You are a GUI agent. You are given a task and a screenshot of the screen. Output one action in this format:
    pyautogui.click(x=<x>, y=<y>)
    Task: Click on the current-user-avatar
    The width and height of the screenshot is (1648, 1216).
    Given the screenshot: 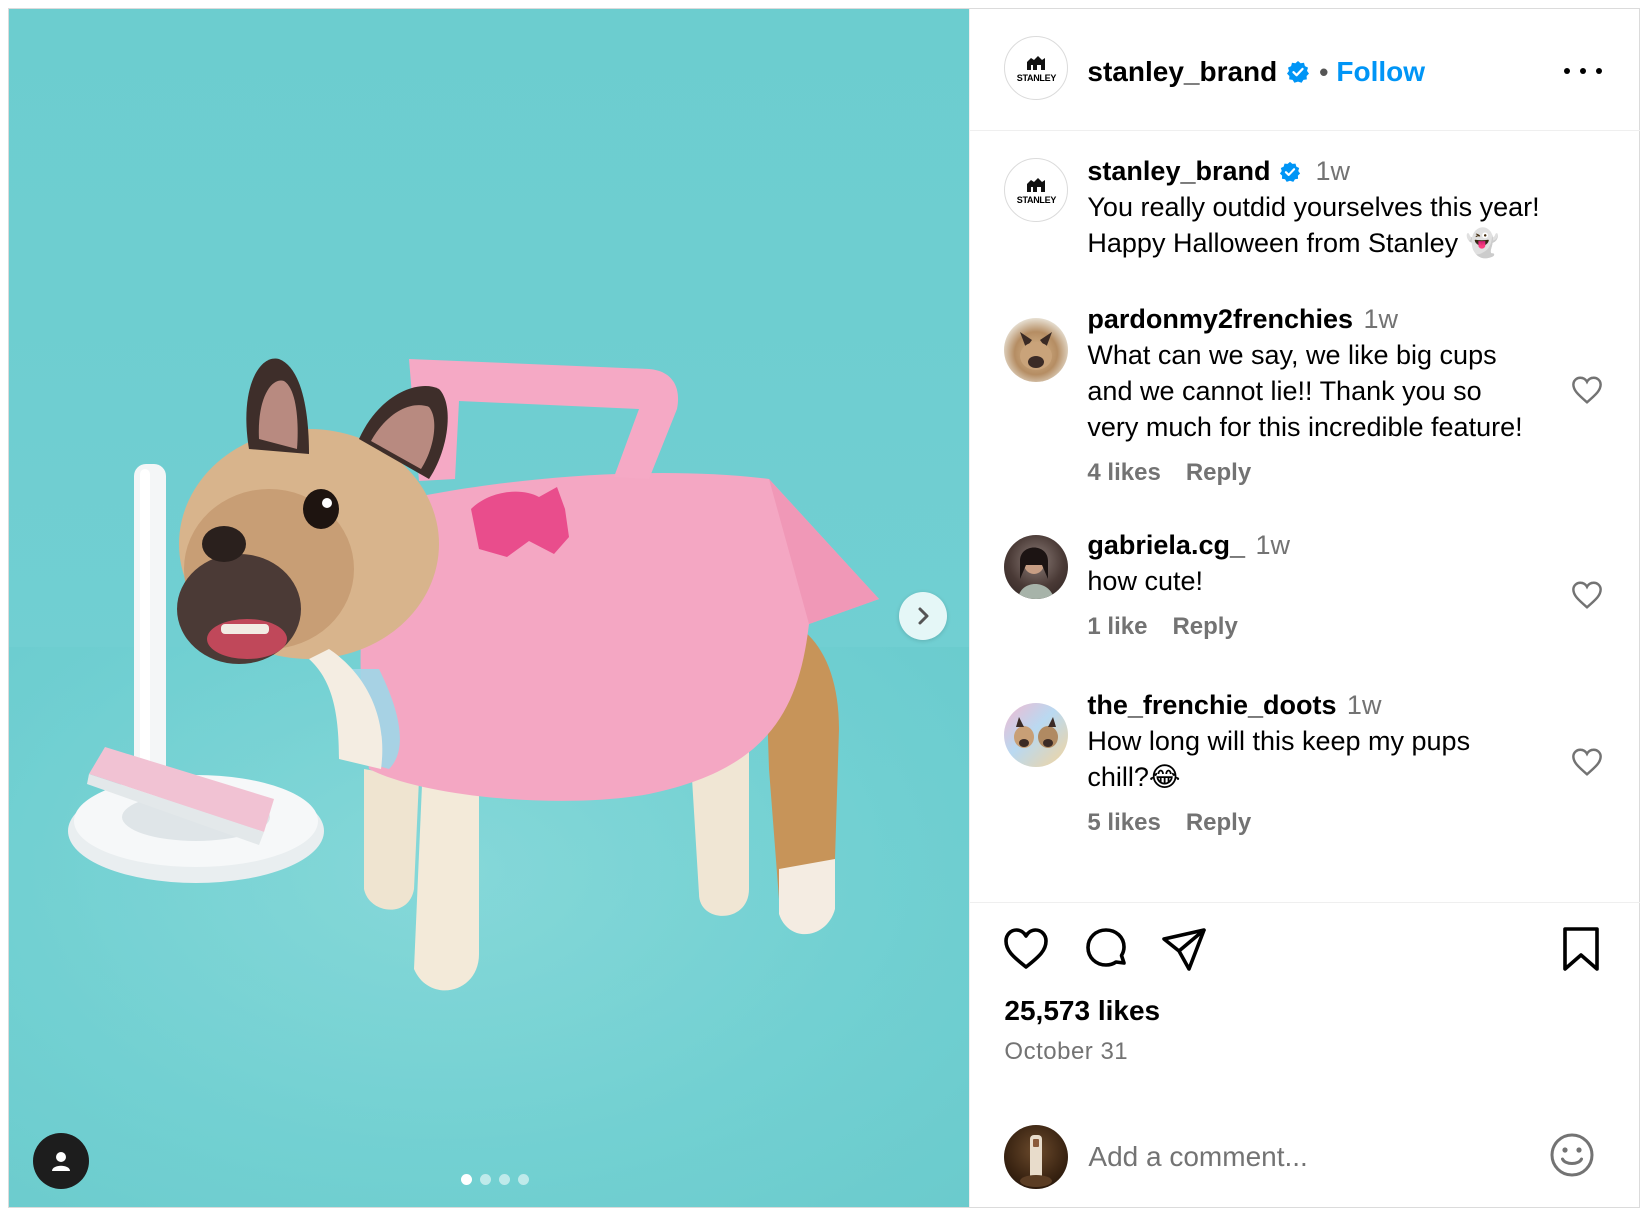 What is the action you would take?
    pyautogui.click(x=1036, y=1157)
    